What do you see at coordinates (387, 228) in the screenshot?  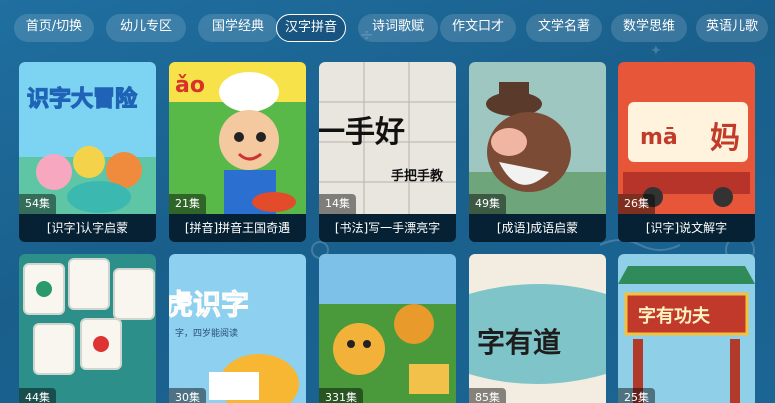 I see `card-title: [书法]写一手漂亮字` at bounding box center [387, 228].